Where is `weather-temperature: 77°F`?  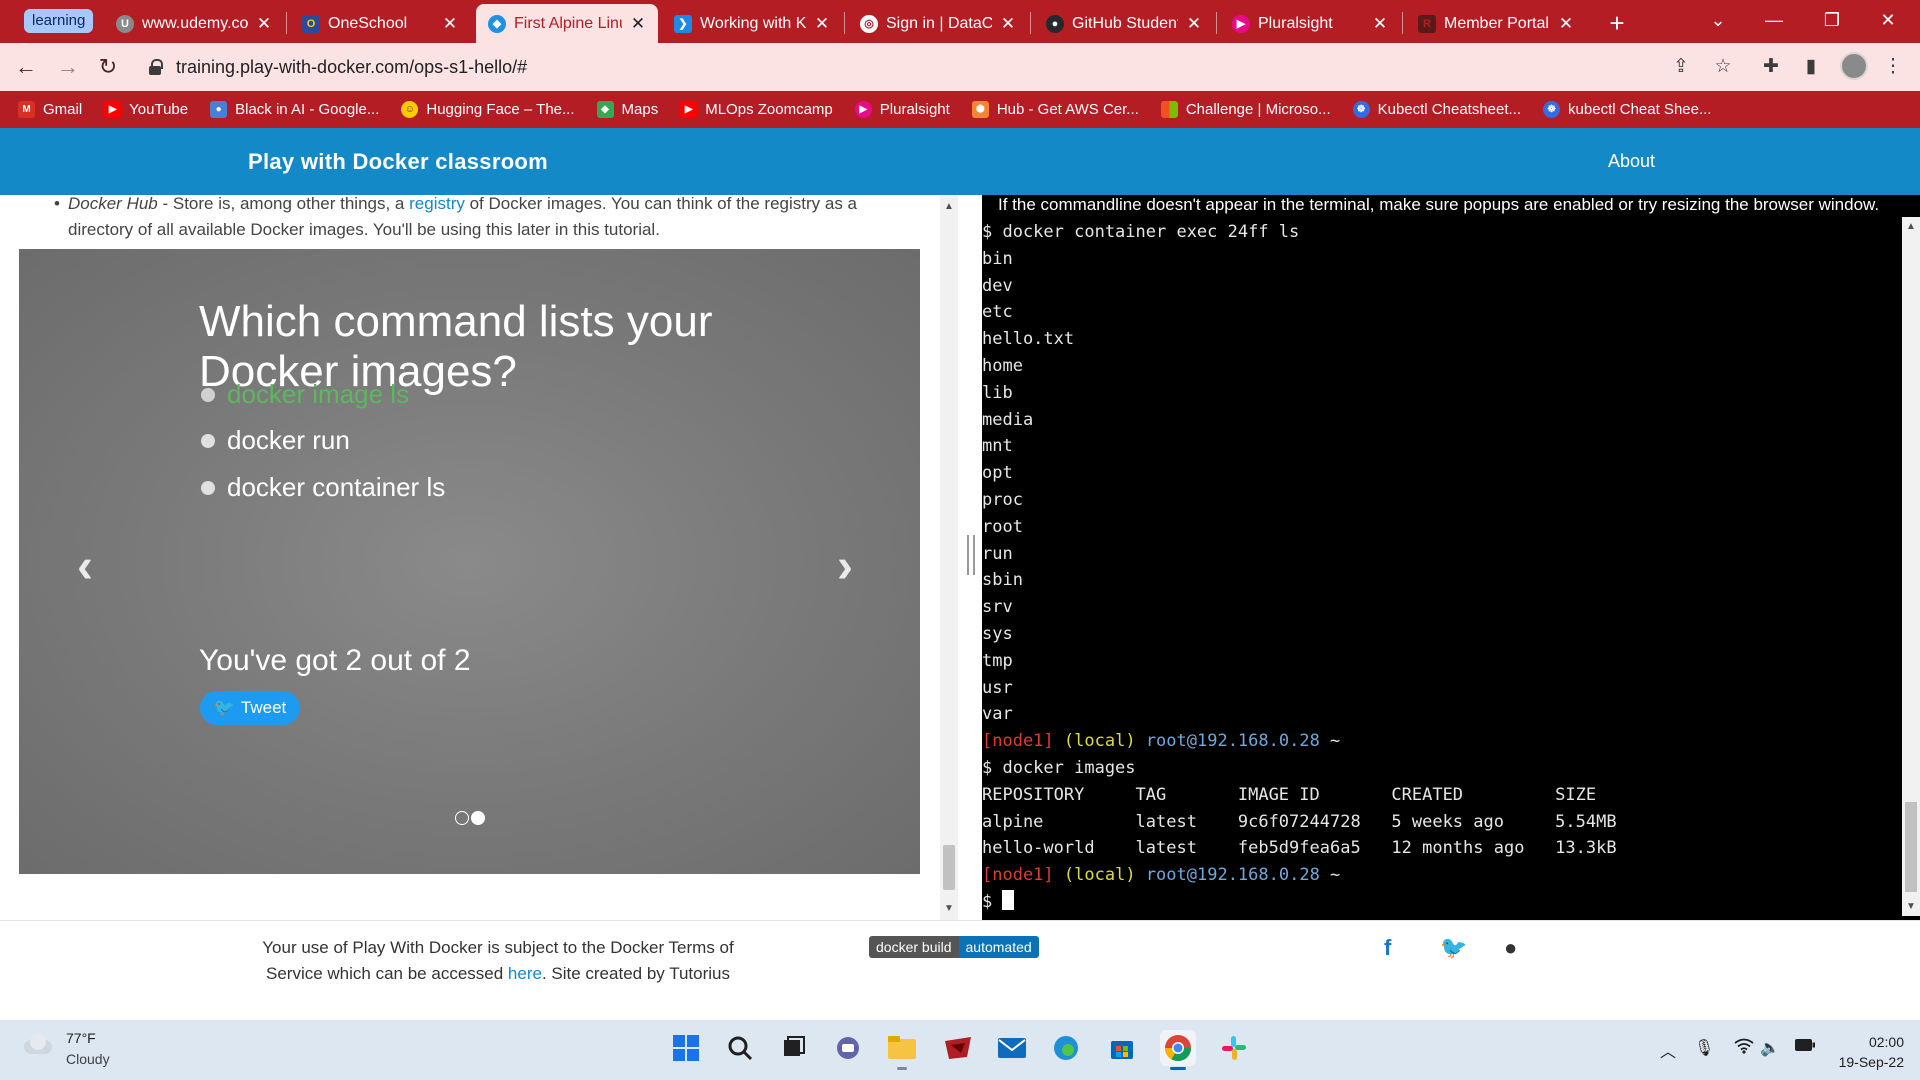
weather-temperature: 77°F is located at coordinates (81, 1038).